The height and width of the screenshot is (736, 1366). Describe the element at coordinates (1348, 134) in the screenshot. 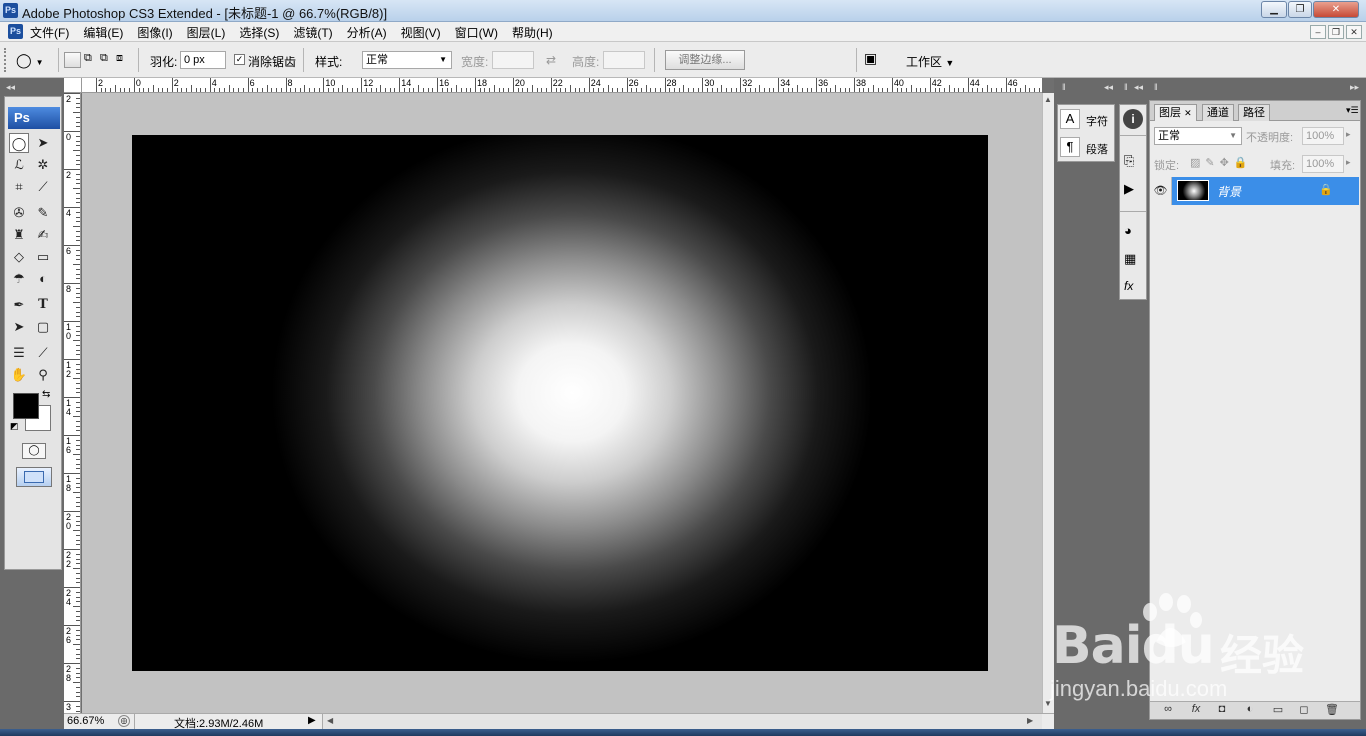

I see `opacity-arrow-icon: ▸` at that location.